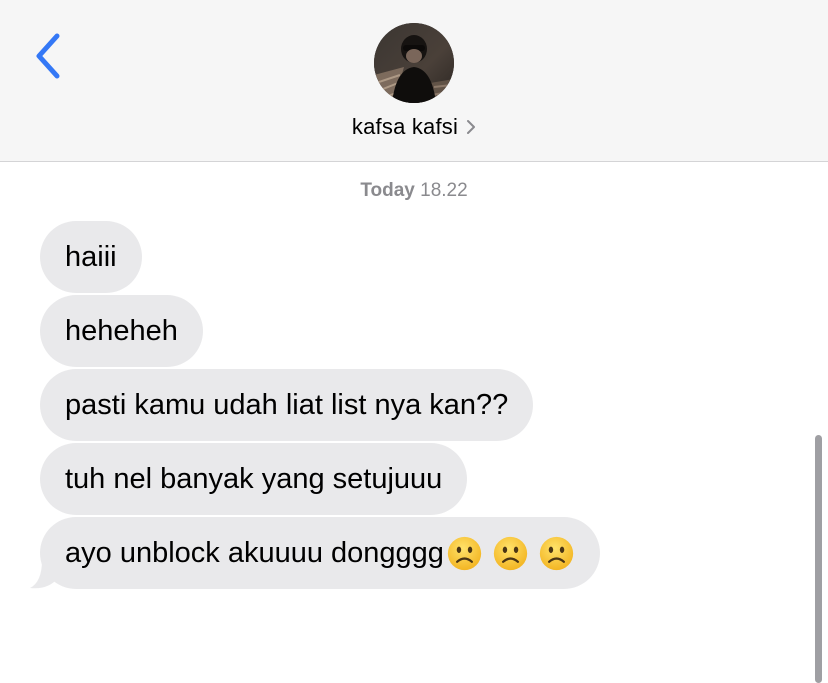  I want to click on back-button, so click(48, 56).